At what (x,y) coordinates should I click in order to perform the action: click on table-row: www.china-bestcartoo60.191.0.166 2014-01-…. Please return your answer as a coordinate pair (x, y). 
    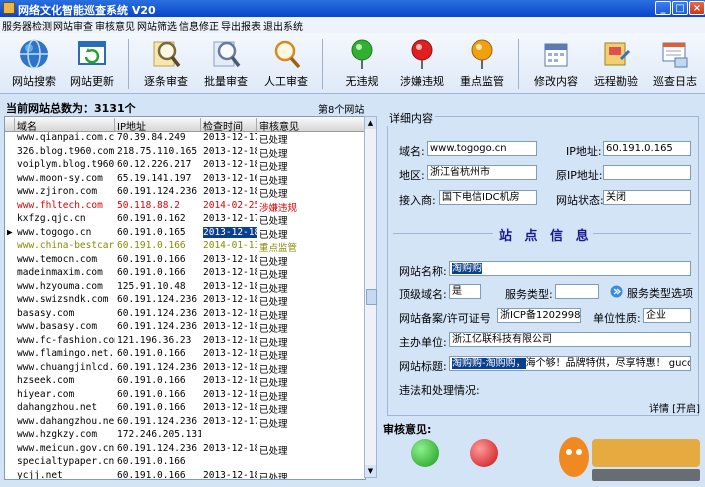
    Looking at the image, I should click on (185, 247).